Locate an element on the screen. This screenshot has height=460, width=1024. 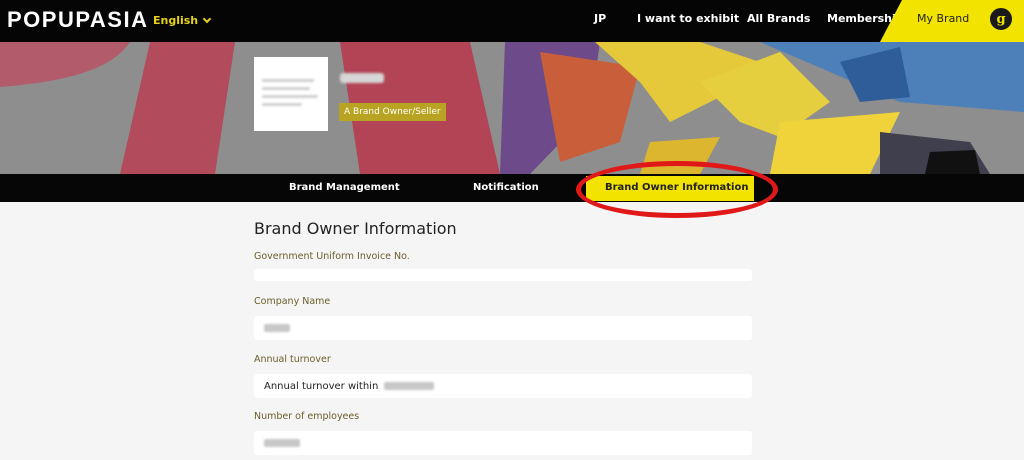
company-name-label: Company Name is located at coordinates (292, 301).